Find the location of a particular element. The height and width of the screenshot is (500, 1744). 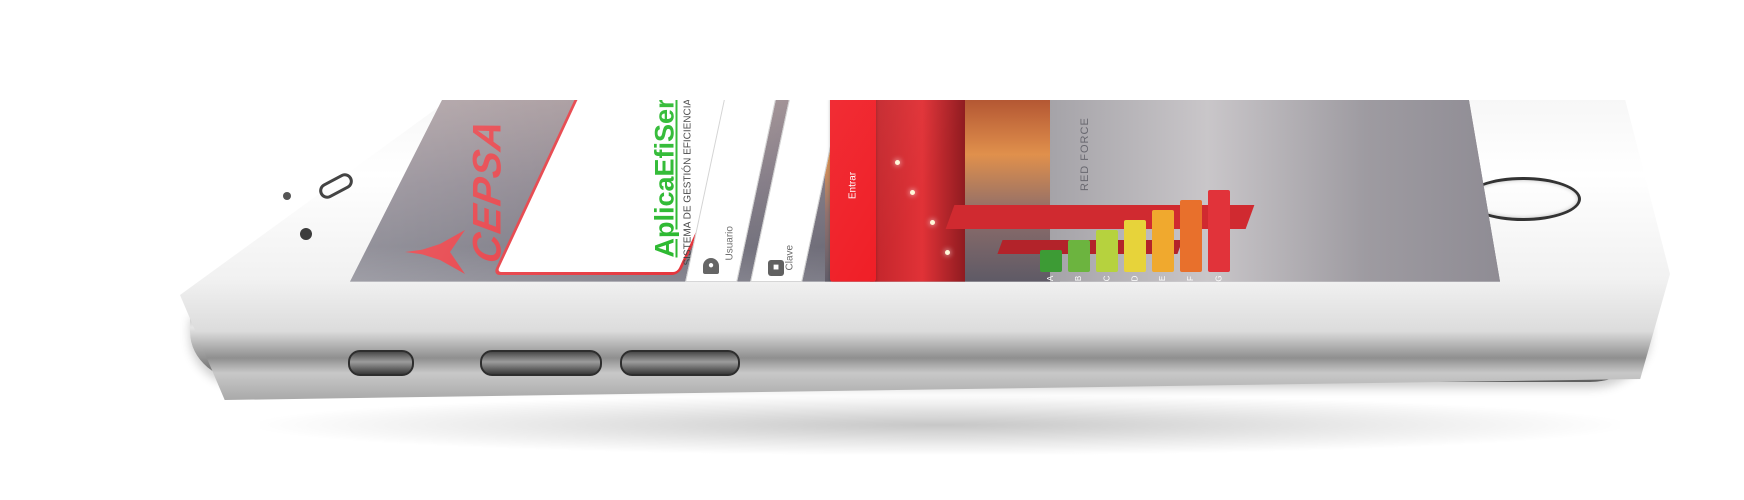

energy-rating-label-a: A is located at coordinates (1051, 278).